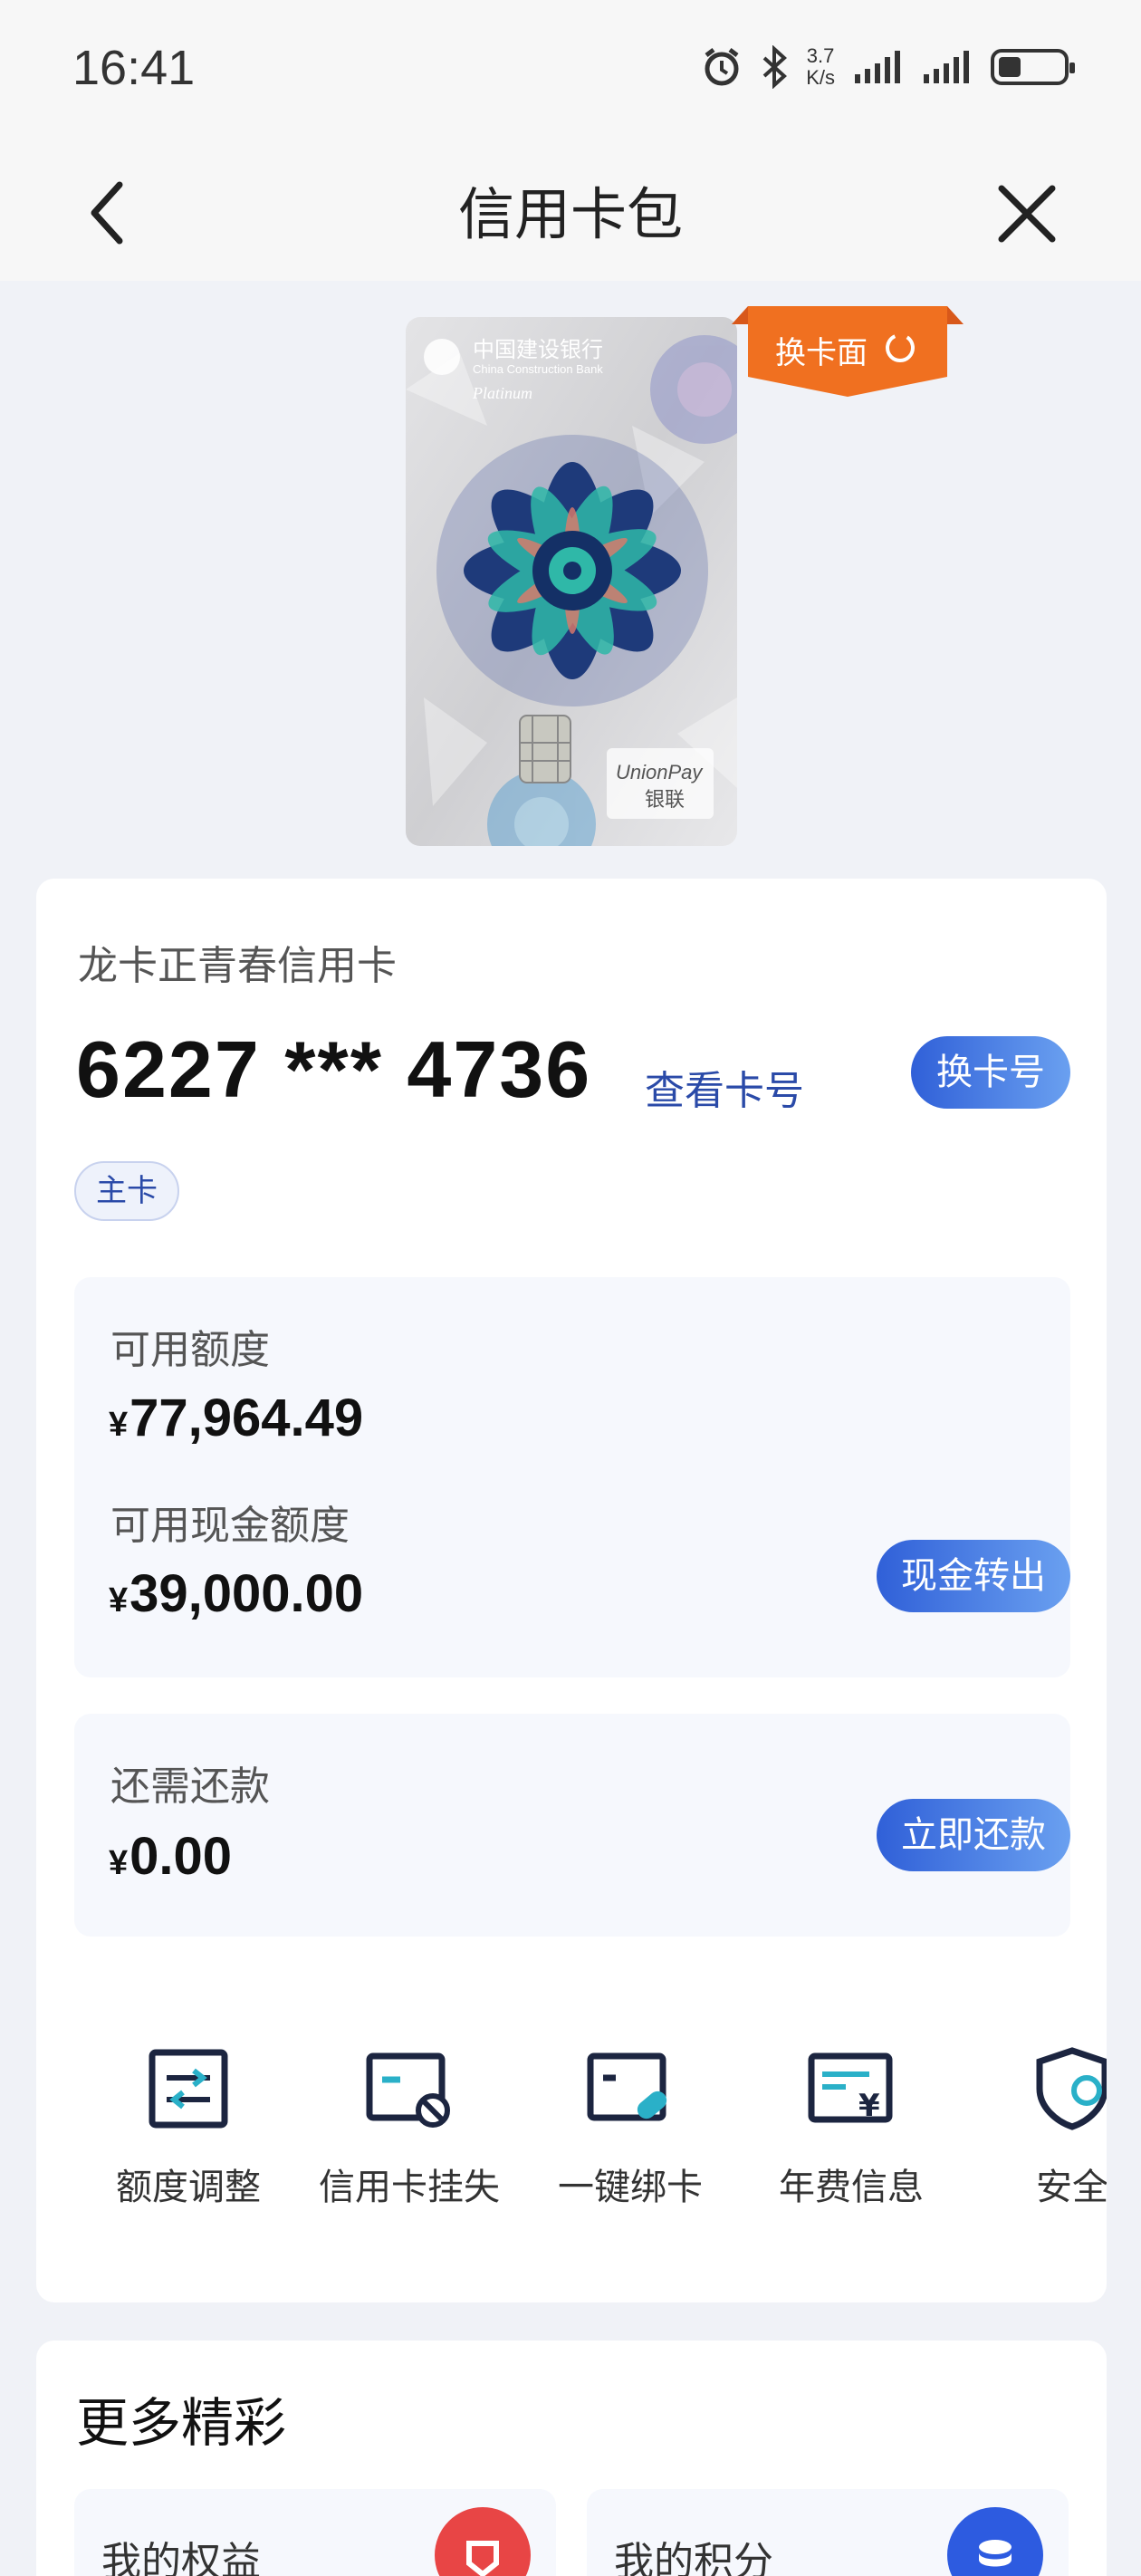  Describe the element at coordinates (315, 2532) in the screenshot. I see `my-rights-tile: 我的权益` at that location.